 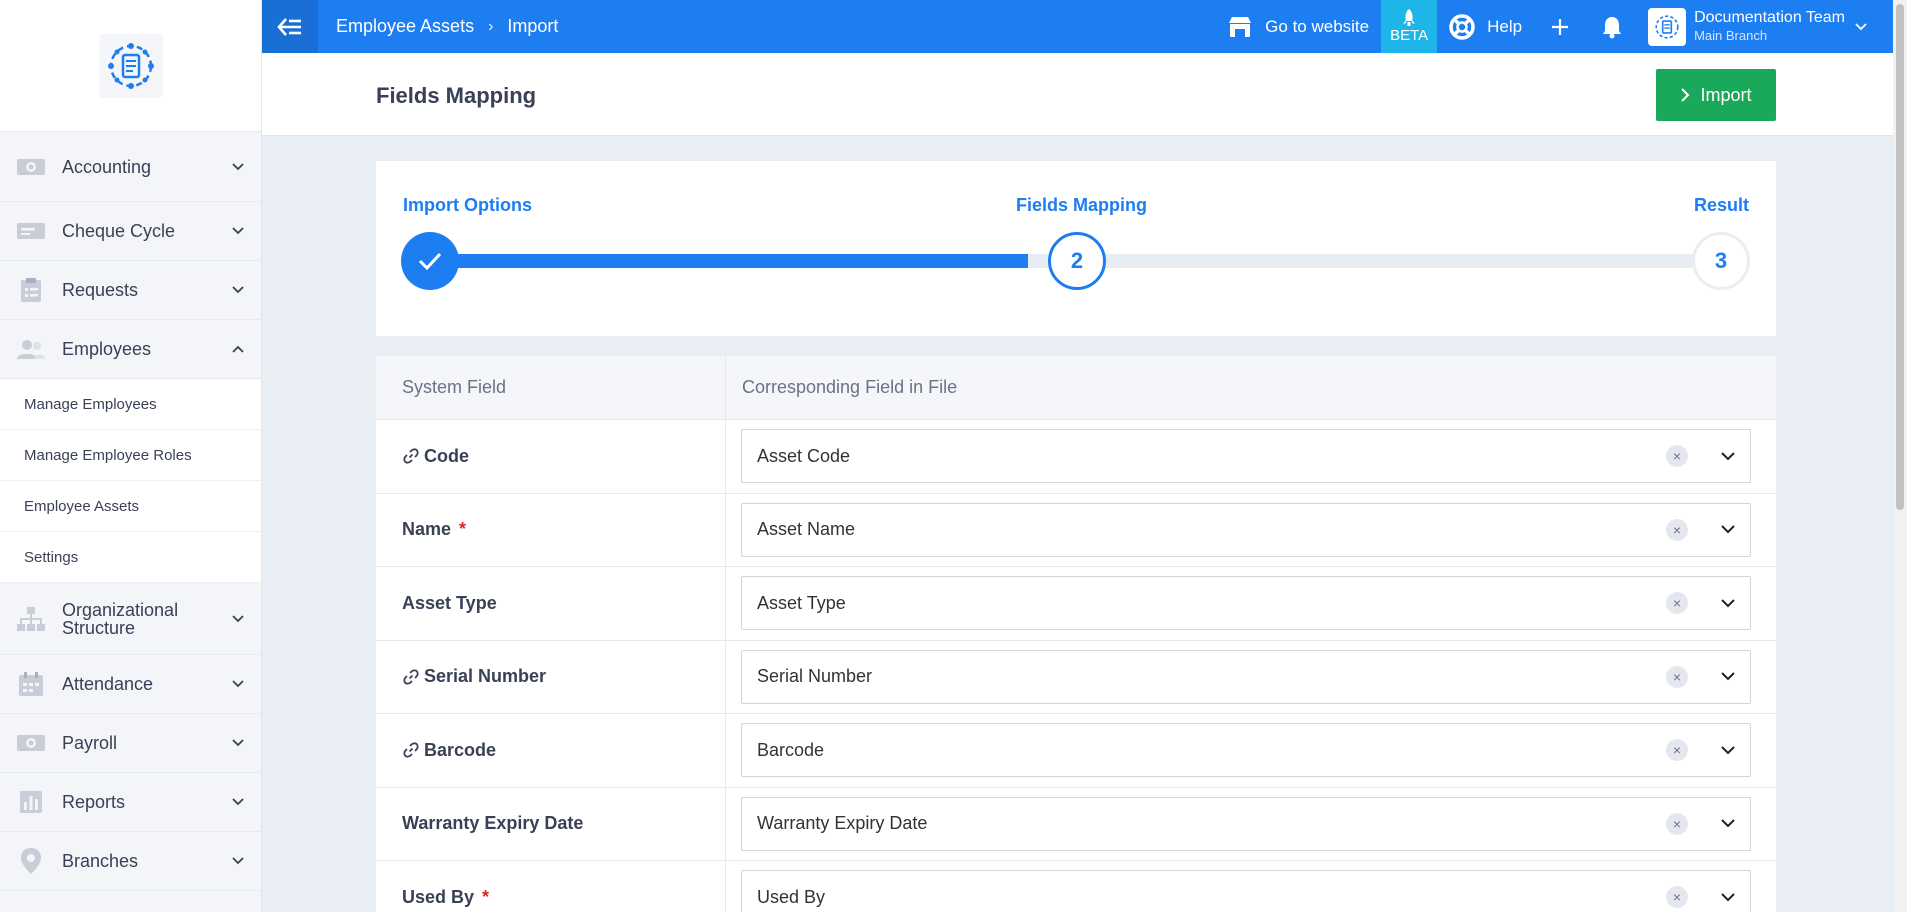 What do you see at coordinates (1485, 26) in the screenshot?
I see `help-link: Help` at bounding box center [1485, 26].